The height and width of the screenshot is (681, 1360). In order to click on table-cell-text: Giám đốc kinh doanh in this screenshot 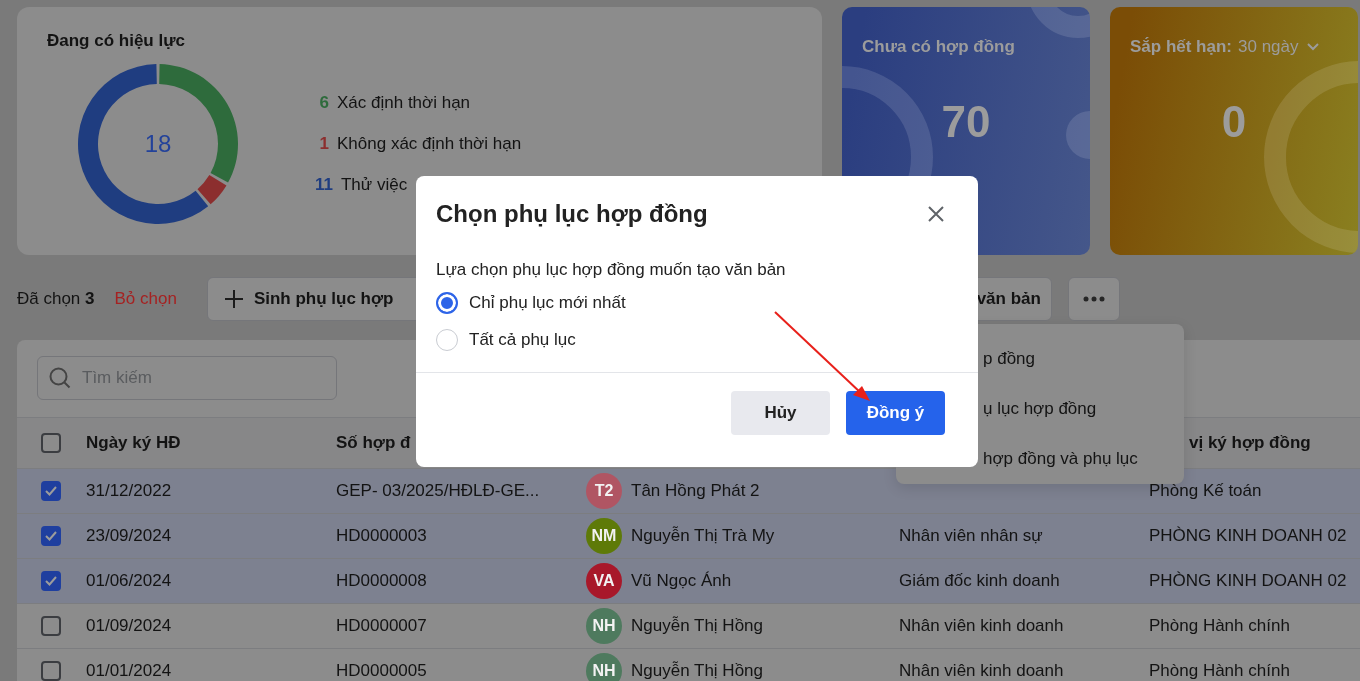, I will do `click(980, 581)`.